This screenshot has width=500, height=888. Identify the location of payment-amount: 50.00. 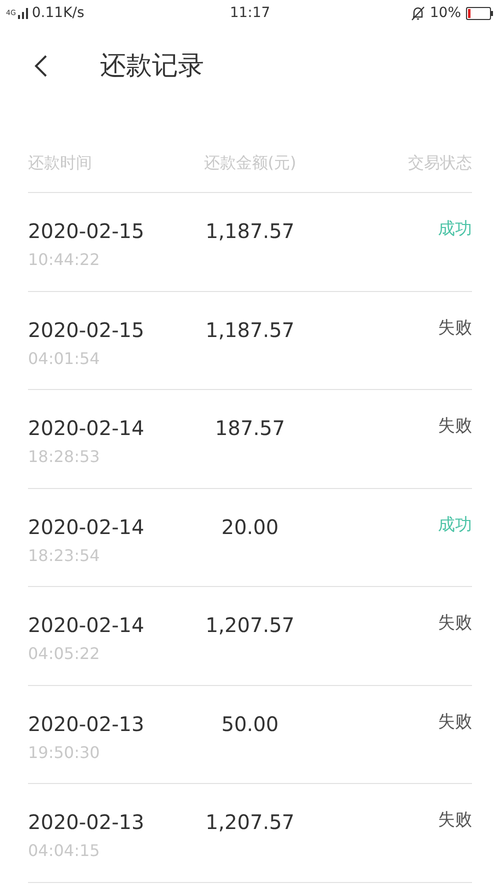
(250, 724).